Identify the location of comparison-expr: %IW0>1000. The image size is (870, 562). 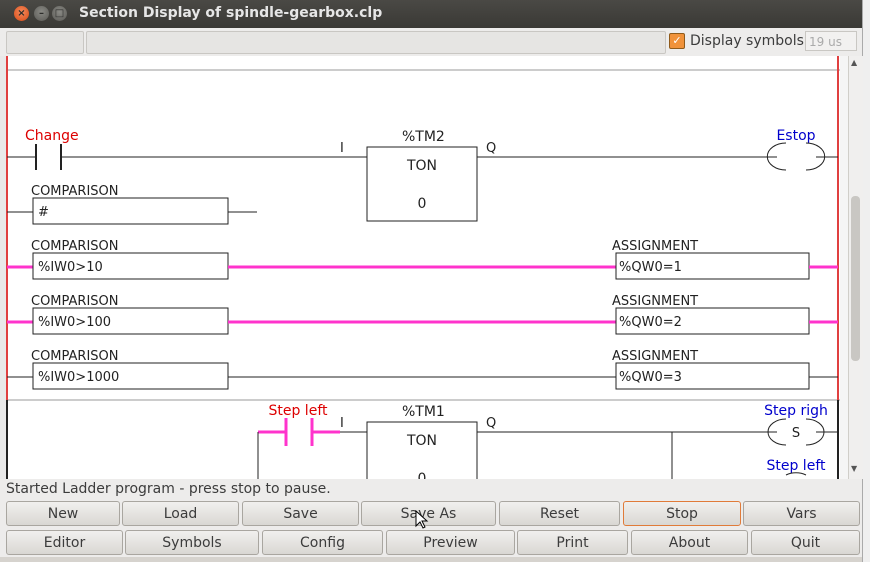
(78, 377).